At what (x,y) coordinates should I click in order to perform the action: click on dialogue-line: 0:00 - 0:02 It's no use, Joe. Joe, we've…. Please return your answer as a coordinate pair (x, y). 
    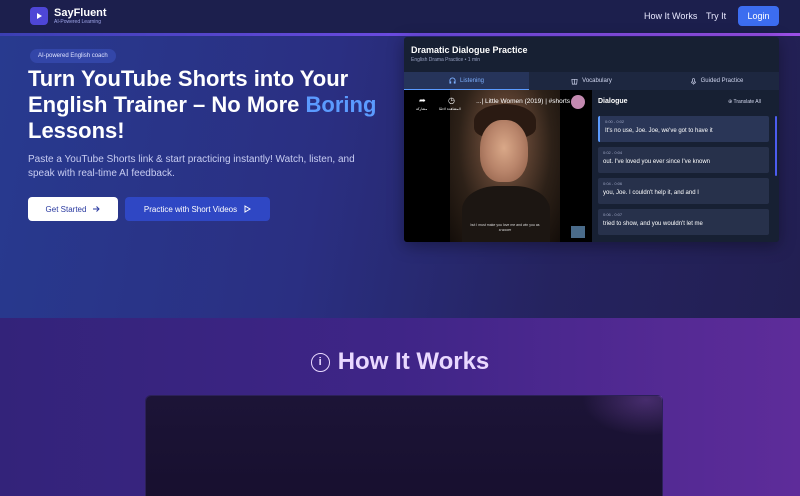
    Looking at the image, I should click on (683, 129).